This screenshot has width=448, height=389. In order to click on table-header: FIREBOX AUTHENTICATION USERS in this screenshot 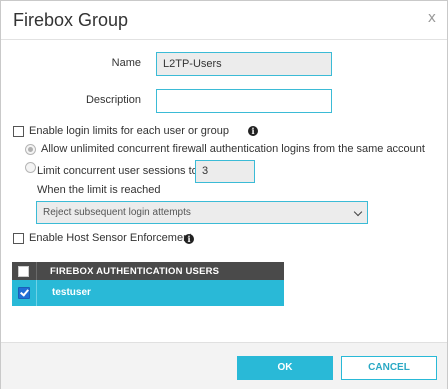, I will do `click(148, 271)`.